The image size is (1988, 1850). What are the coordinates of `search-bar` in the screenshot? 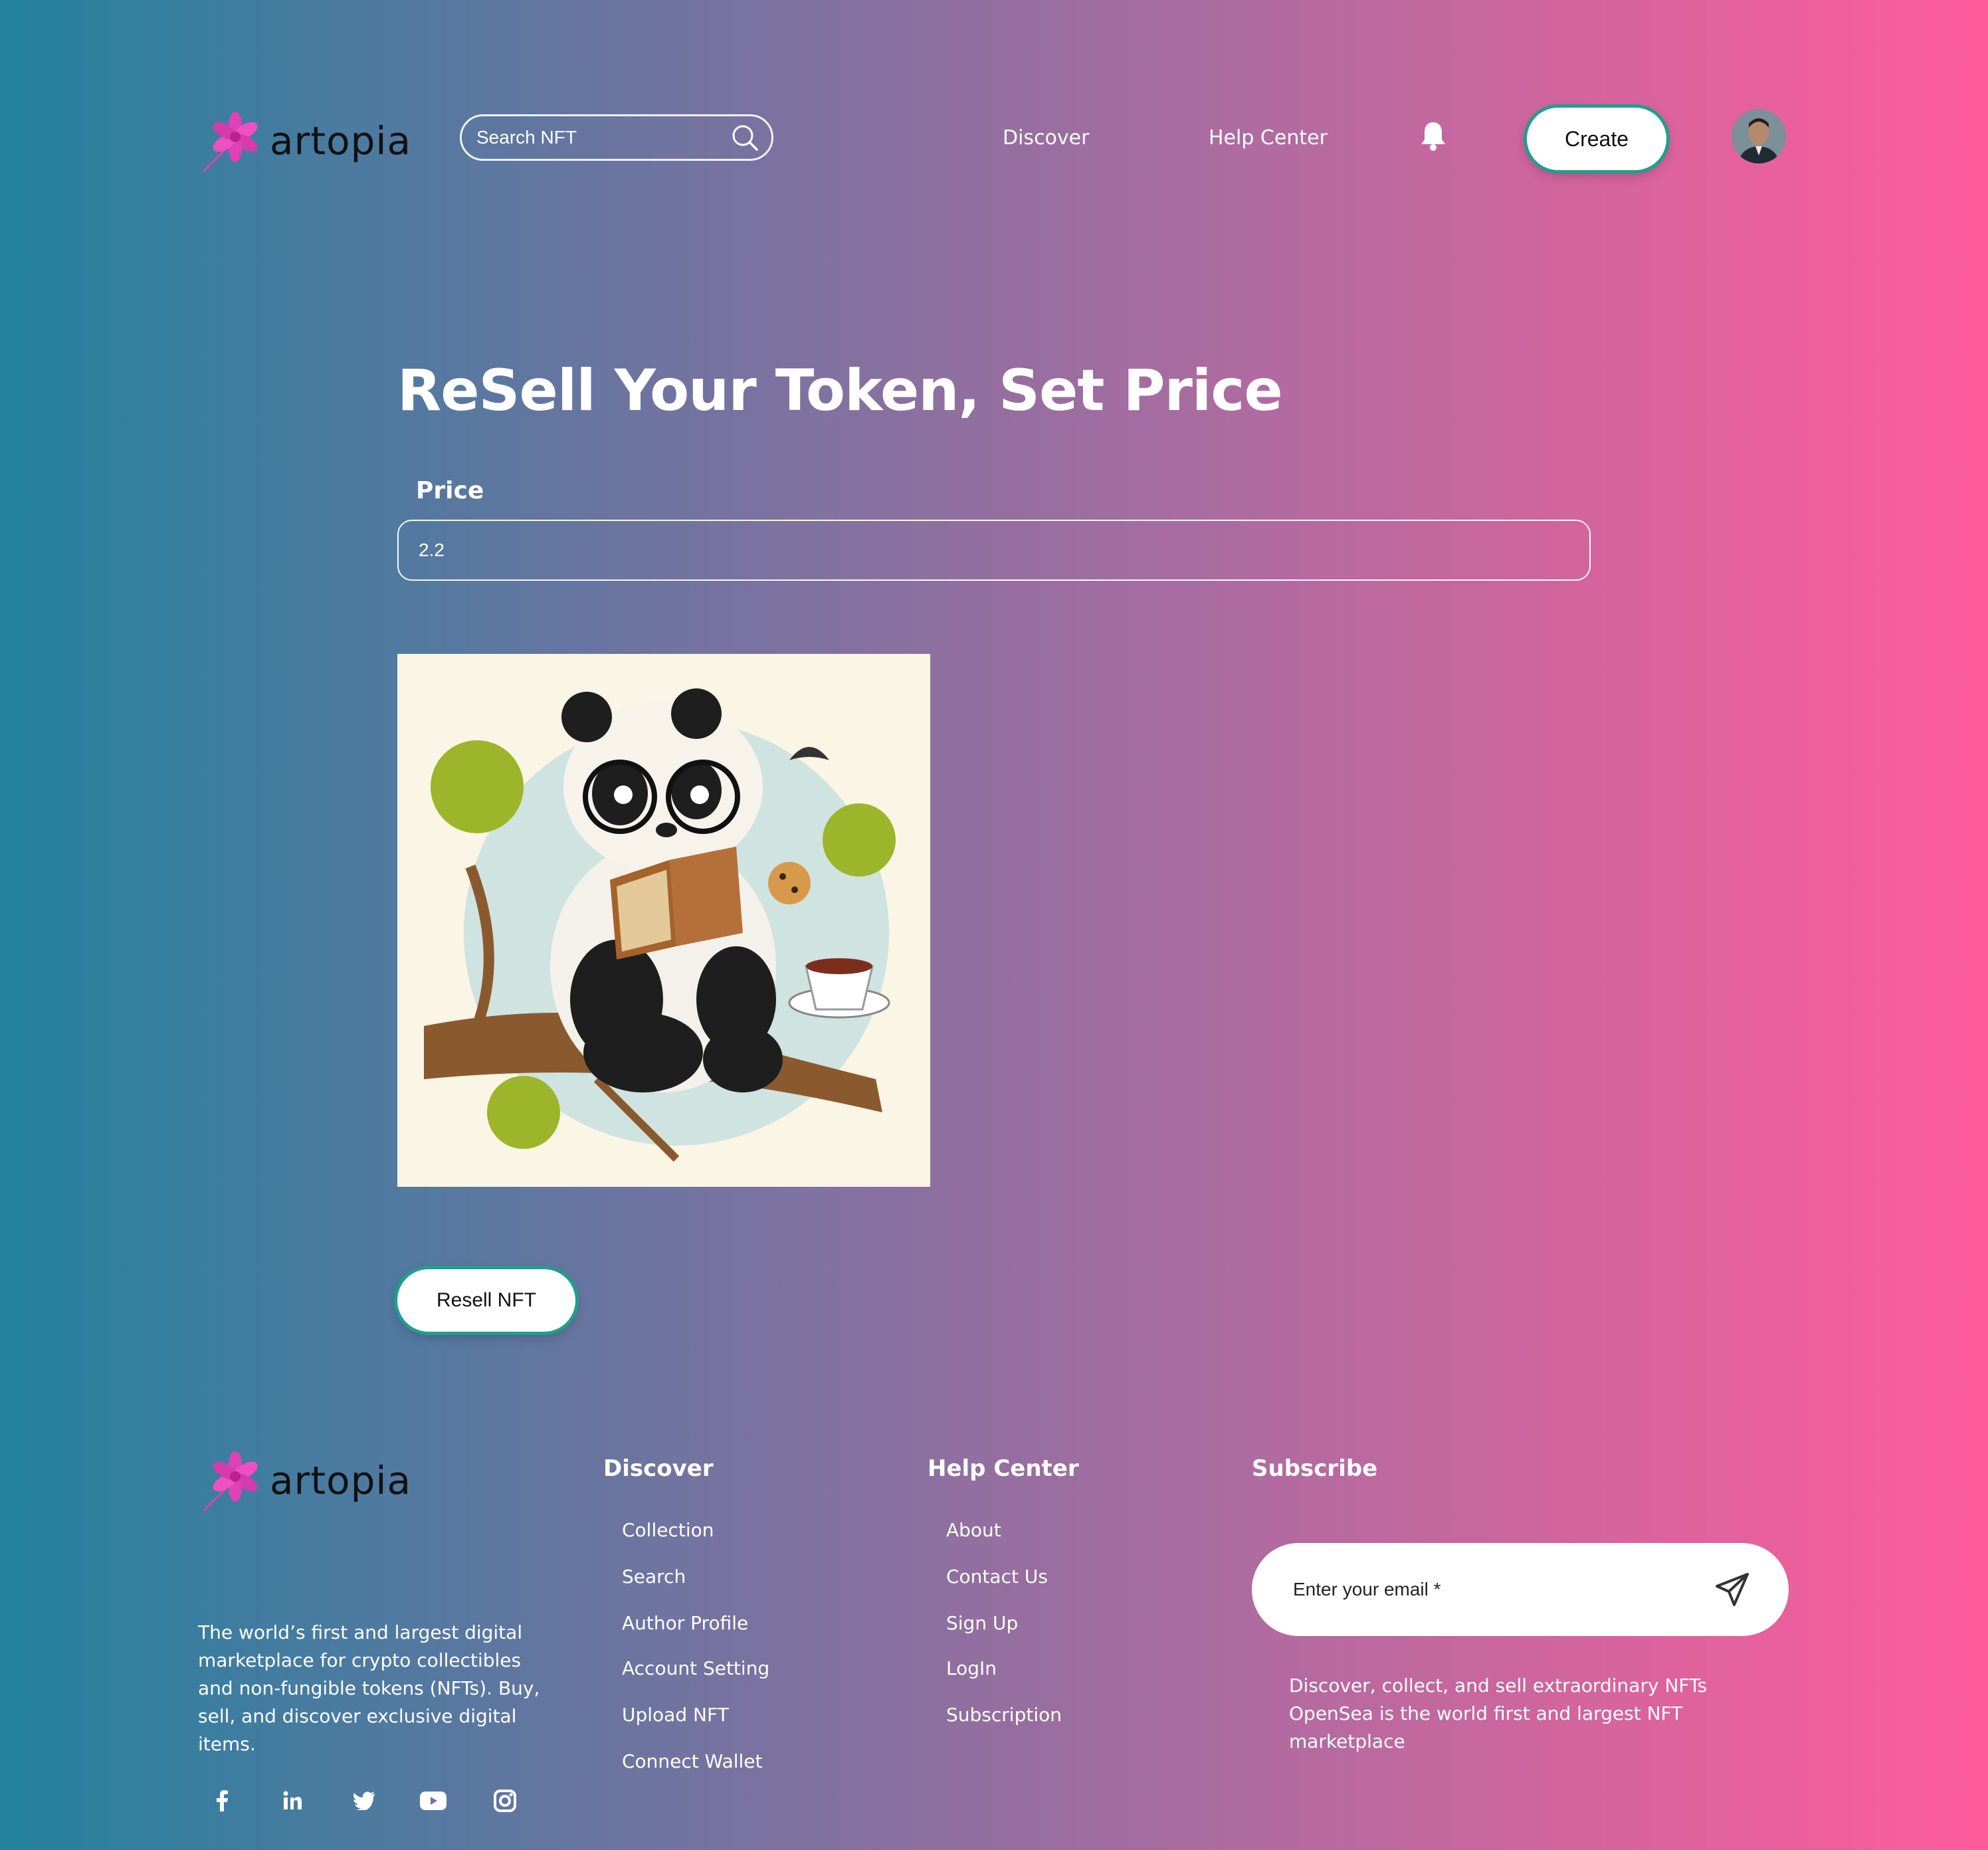 It's located at (617, 137).